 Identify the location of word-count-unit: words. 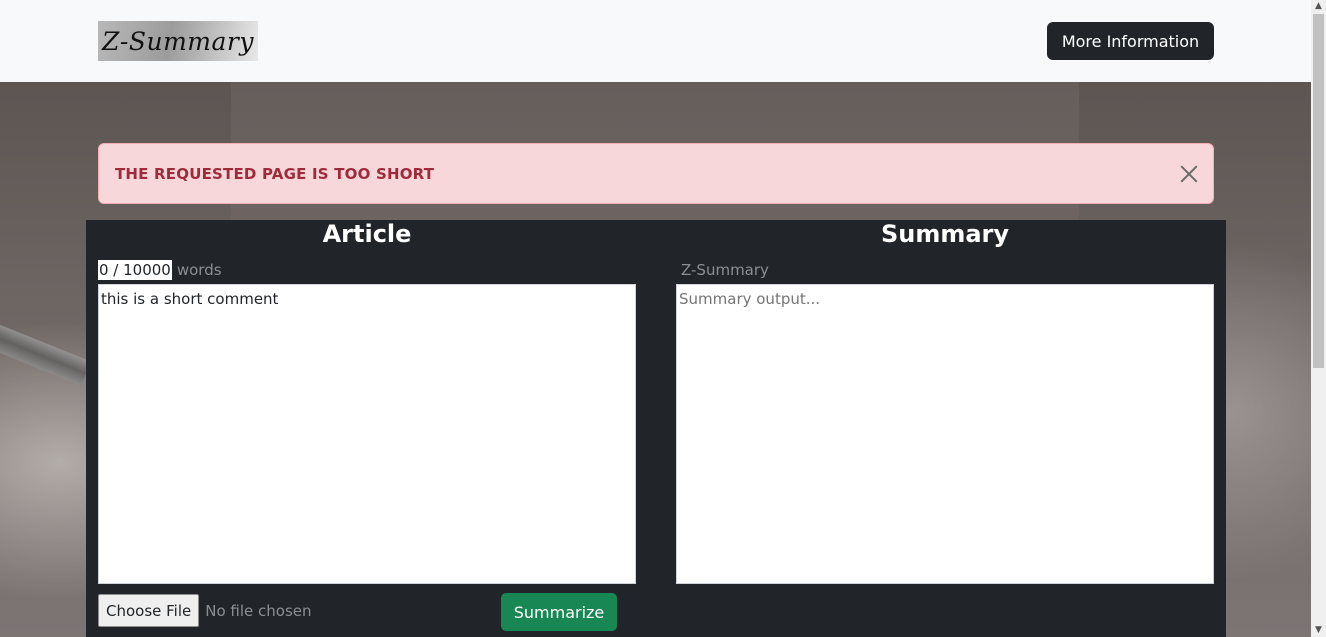
(199, 270).